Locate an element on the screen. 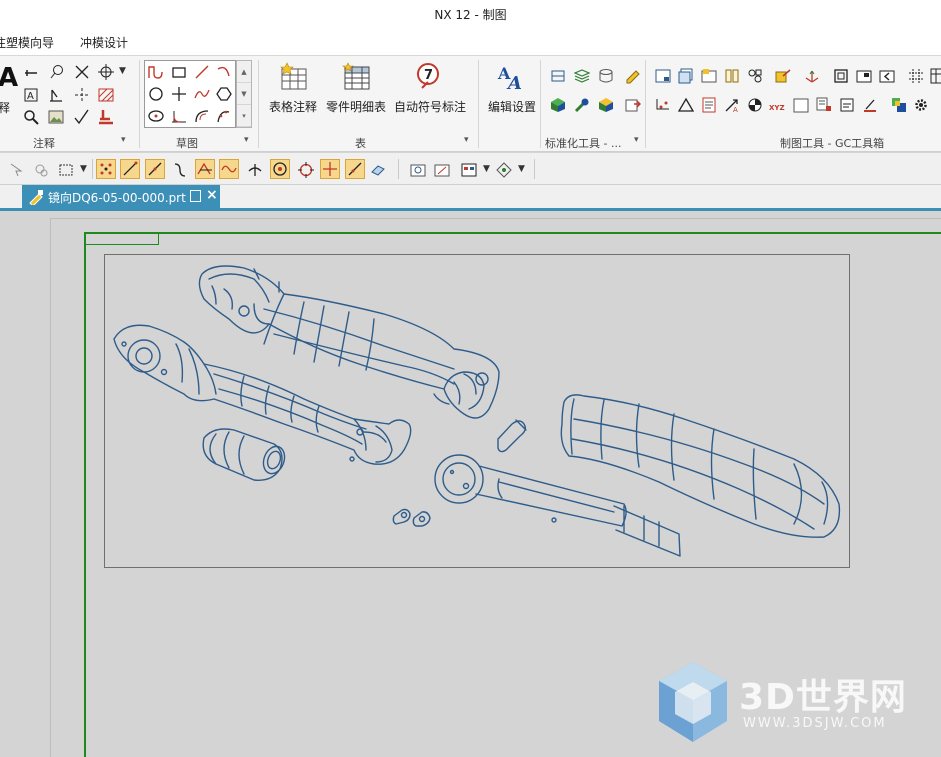  polygon-icon is located at coordinates (224, 94).